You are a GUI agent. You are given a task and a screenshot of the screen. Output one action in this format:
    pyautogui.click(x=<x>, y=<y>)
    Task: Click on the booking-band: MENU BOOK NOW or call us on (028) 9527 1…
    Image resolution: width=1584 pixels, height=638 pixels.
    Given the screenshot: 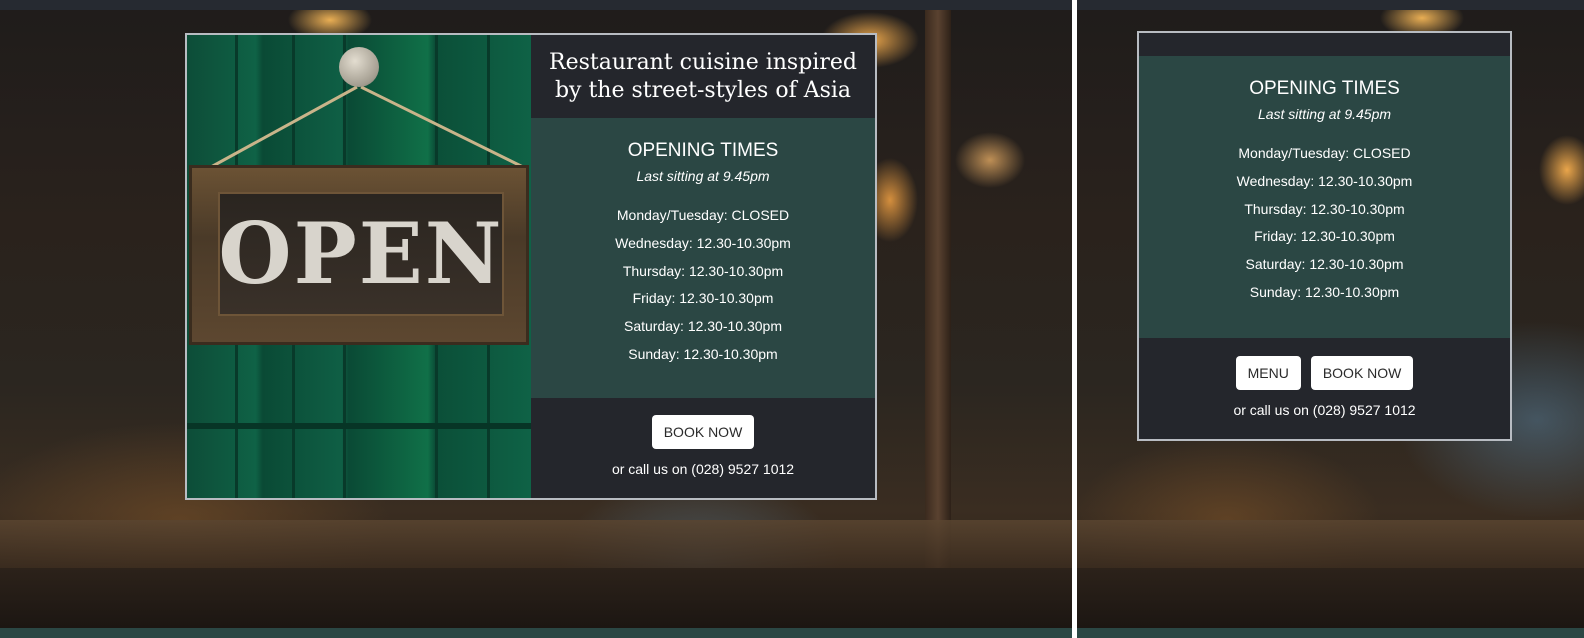 What is the action you would take?
    pyautogui.click(x=1324, y=388)
    